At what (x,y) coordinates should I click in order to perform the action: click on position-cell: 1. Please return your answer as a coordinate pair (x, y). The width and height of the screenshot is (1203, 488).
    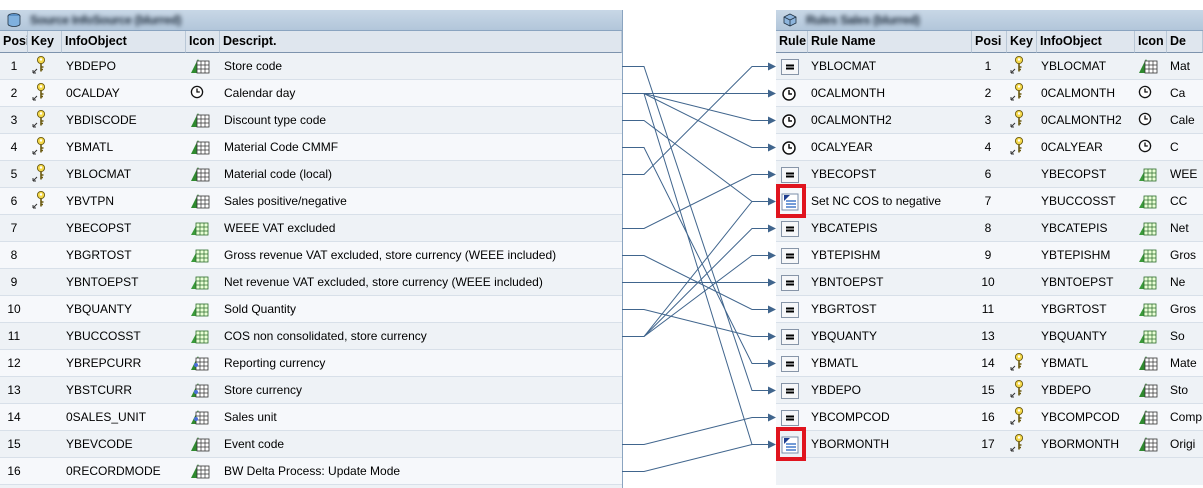
    Looking at the image, I should click on (988, 66).